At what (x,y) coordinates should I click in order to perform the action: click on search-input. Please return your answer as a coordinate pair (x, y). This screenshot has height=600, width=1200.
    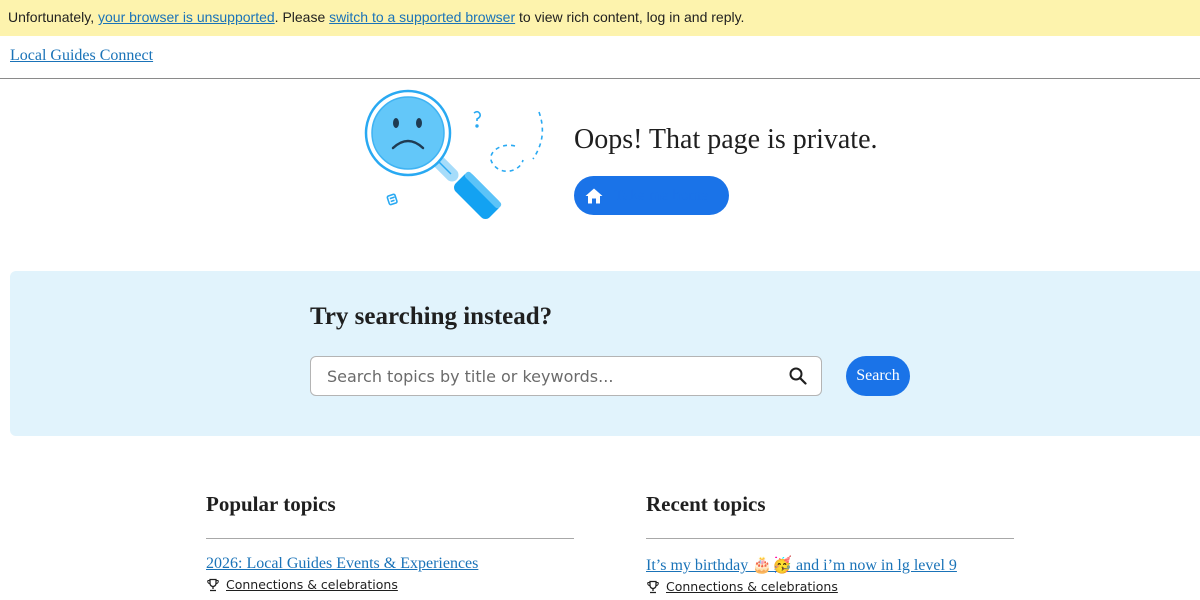
    Looking at the image, I should click on (541, 376).